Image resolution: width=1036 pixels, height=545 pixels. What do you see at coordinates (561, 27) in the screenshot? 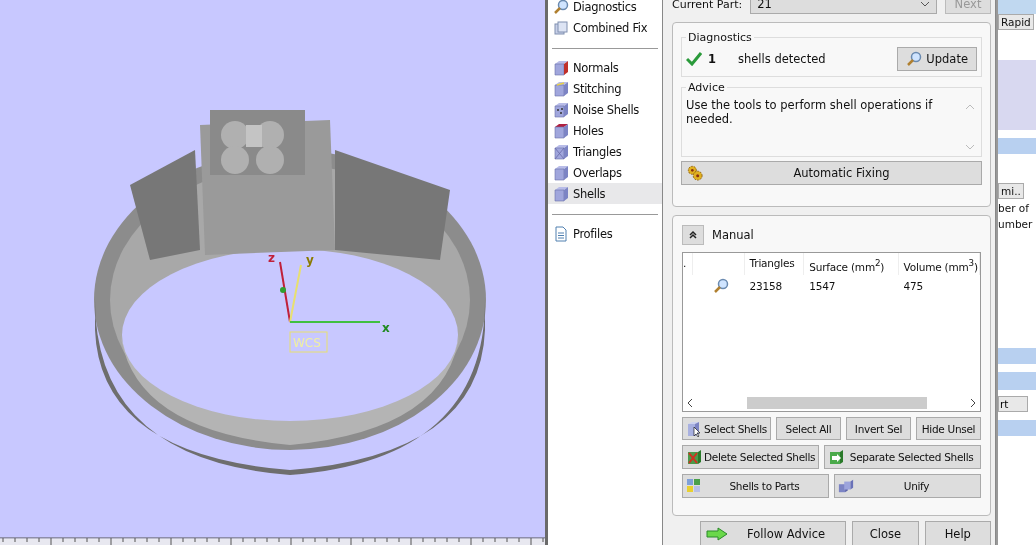
I see `stack-icon` at bounding box center [561, 27].